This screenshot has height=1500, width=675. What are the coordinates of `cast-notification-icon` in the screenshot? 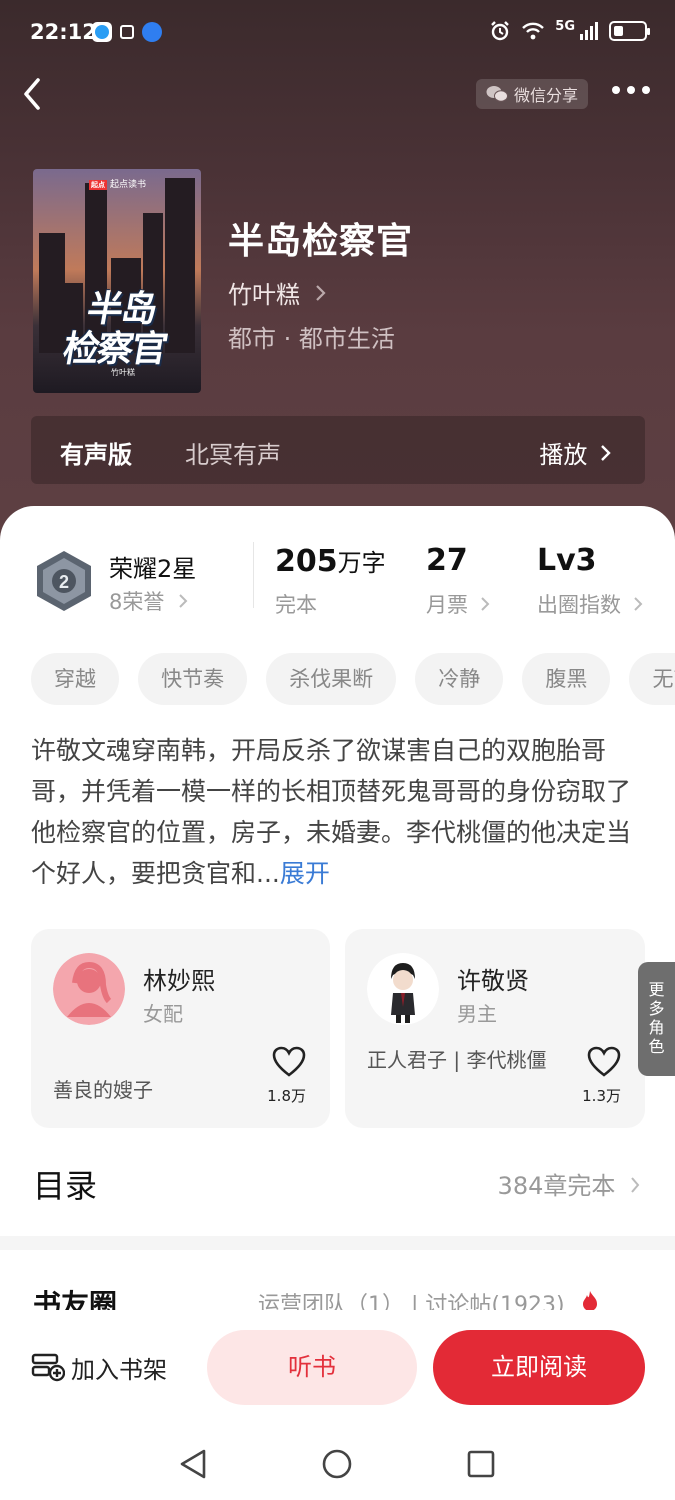 It's located at (127, 32).